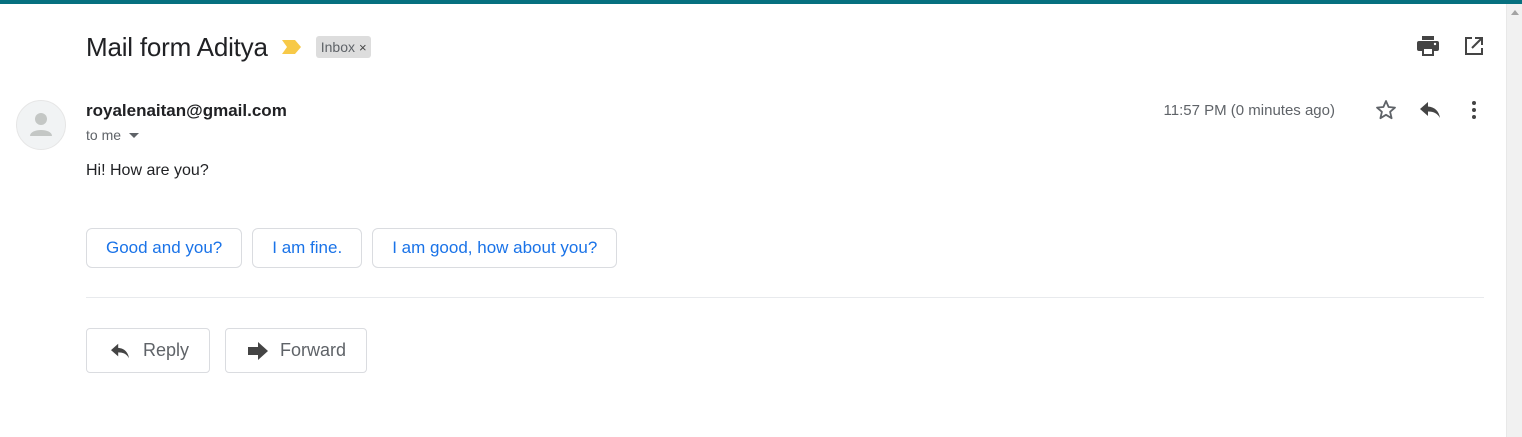 This screenshot has width=1522, height=437. I want to click on sender-avatar, so click(41, 125).